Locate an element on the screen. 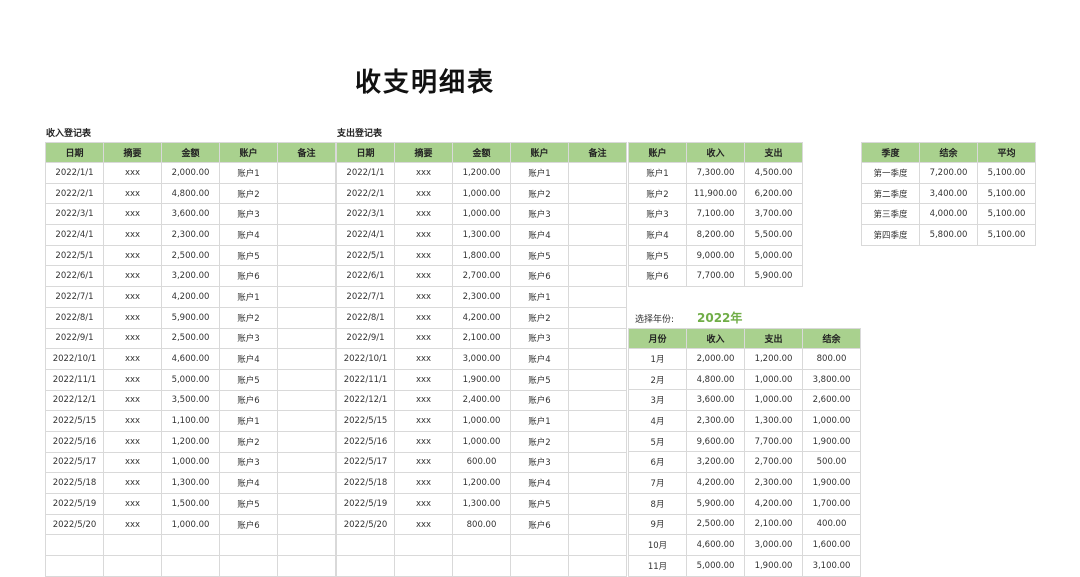 This screenshot has width=1080, height=577. table-cell: 3,500.00 is located at coordinates (190, 400).